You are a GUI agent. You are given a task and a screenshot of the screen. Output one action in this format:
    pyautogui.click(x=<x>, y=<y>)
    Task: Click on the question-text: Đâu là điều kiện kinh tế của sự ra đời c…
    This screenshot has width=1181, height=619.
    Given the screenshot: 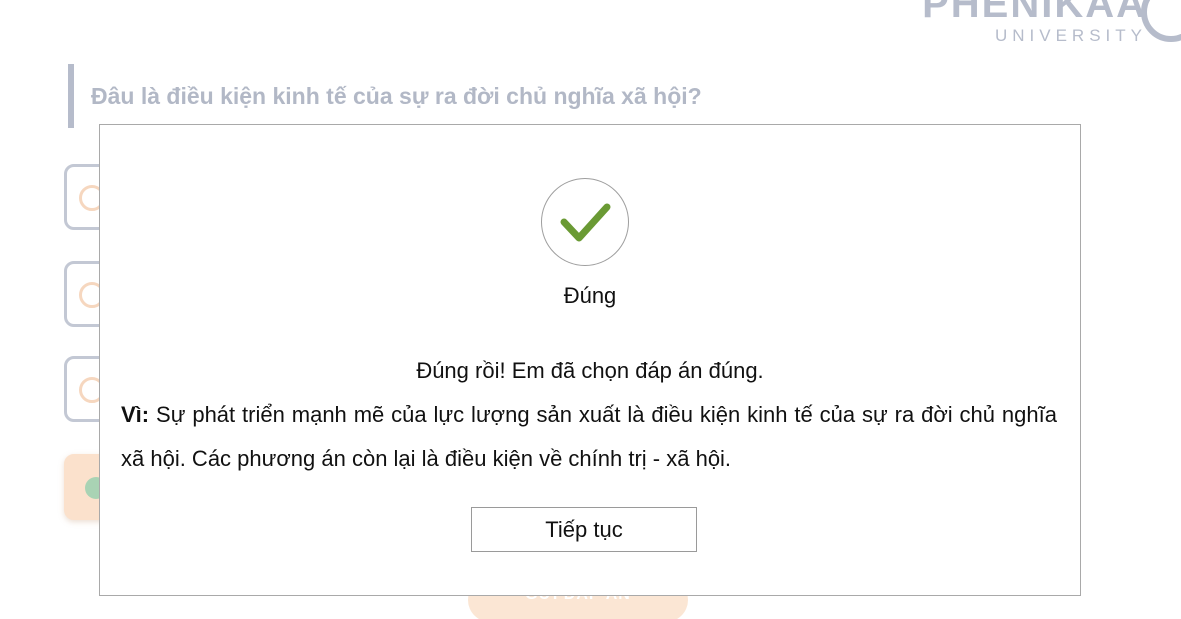 What is the action you would take?
    pyautogui.click(x=396, y=96)
    